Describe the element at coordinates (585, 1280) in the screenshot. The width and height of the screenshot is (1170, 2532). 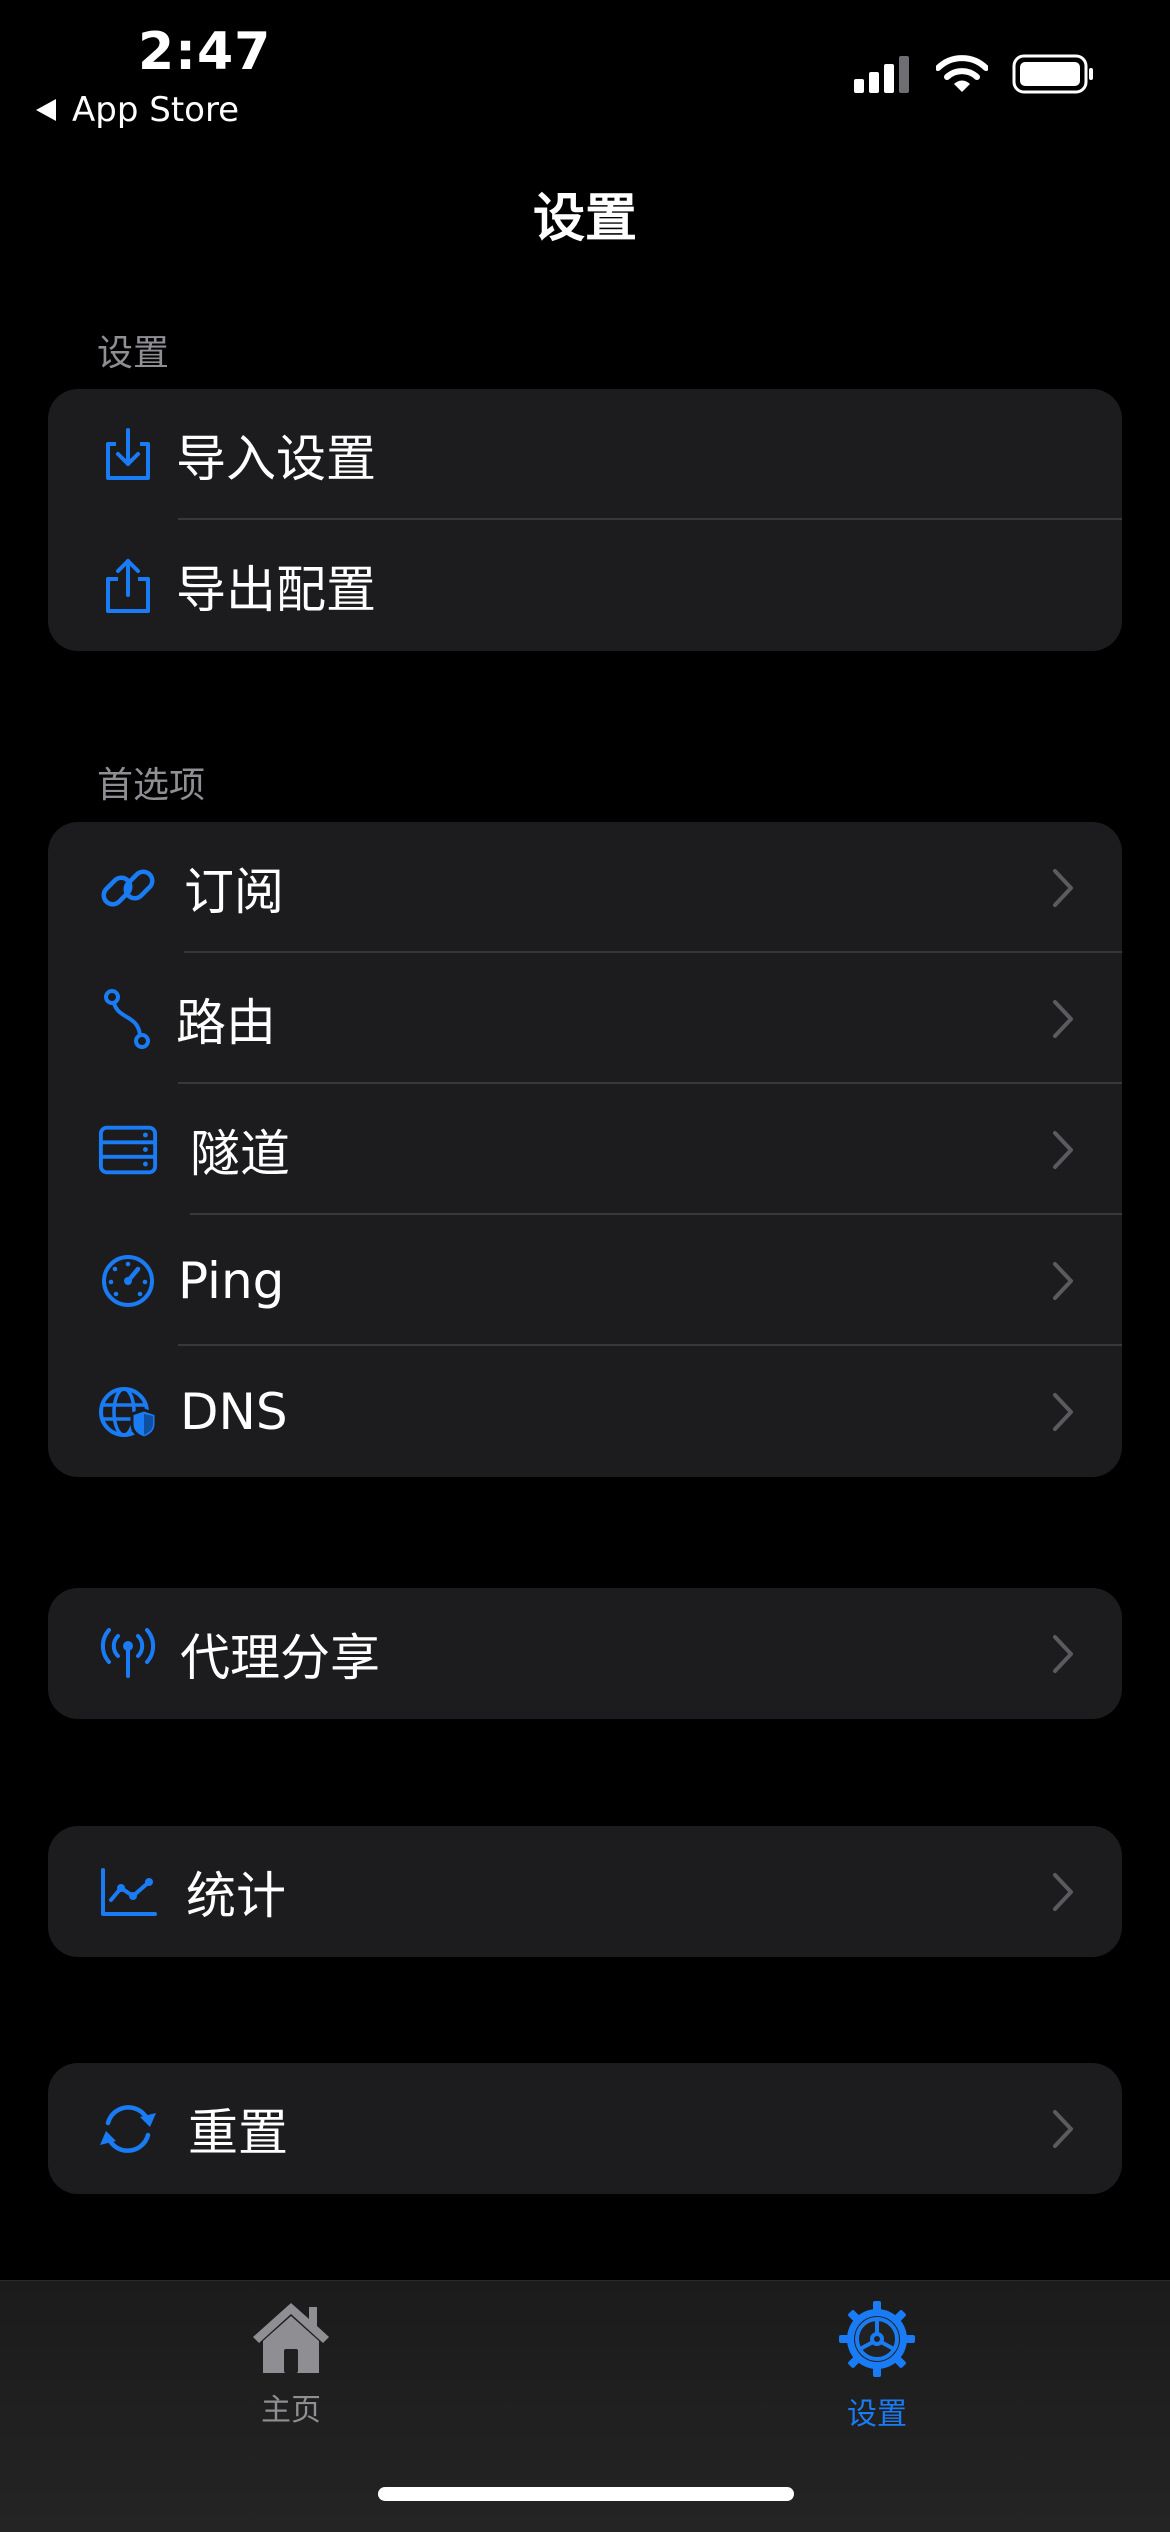
I see `ping-row: Ping` at that location.